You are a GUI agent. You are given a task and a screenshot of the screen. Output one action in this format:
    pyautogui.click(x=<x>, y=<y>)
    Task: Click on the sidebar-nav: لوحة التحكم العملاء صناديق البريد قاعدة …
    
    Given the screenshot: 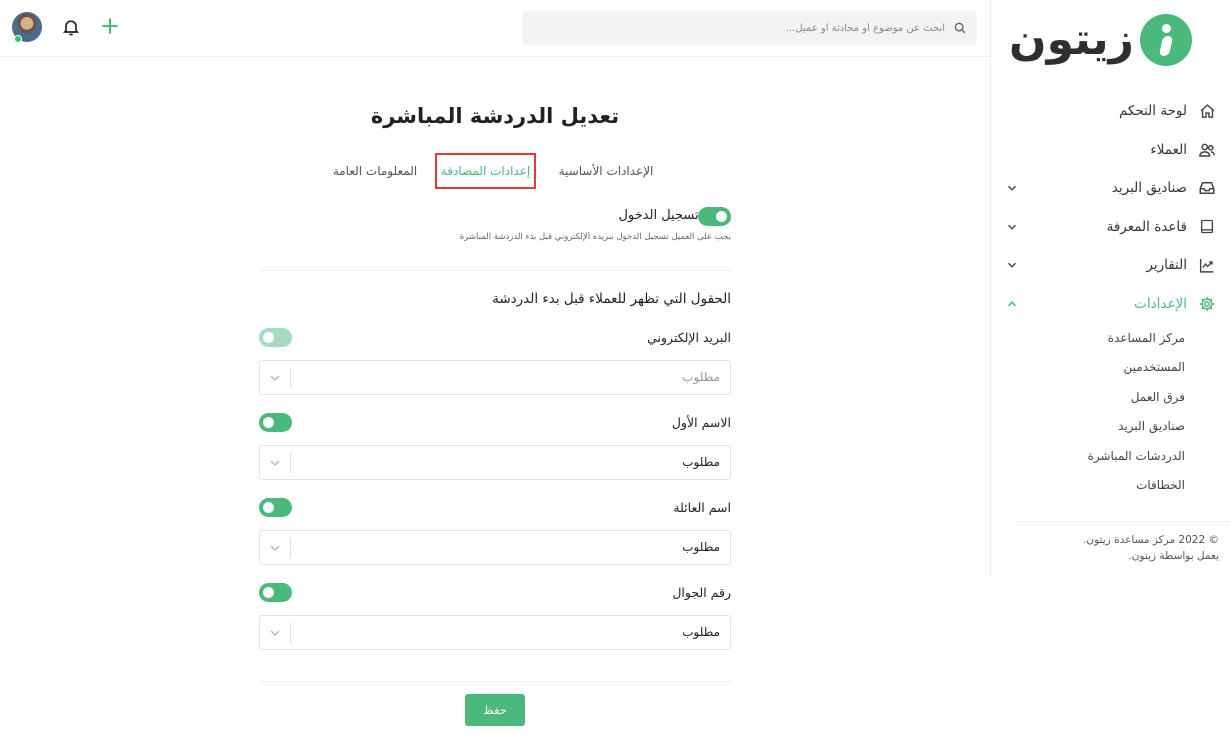 What is the action you would take?
    pyautogui.click(x=1110, y=296)
    